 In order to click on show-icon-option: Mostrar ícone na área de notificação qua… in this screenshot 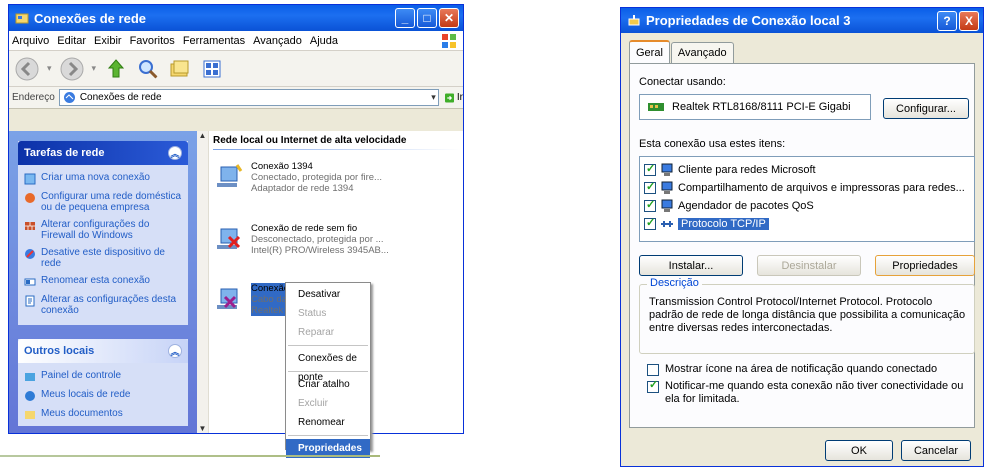, I will do `click(792, 369)`.